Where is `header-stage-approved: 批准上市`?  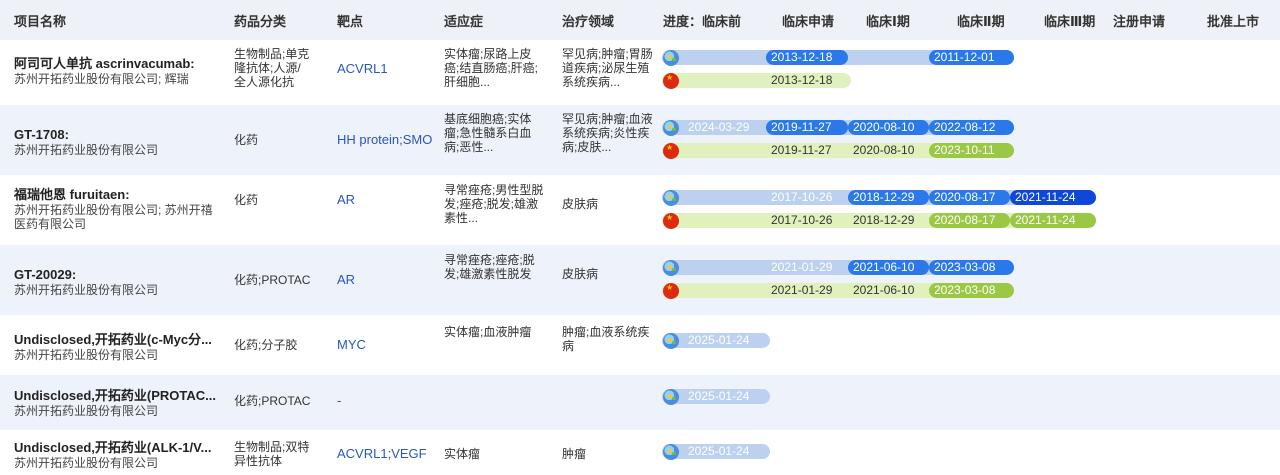 header-stage-approved: 批准上市 is located at coordinates (1233, 20).